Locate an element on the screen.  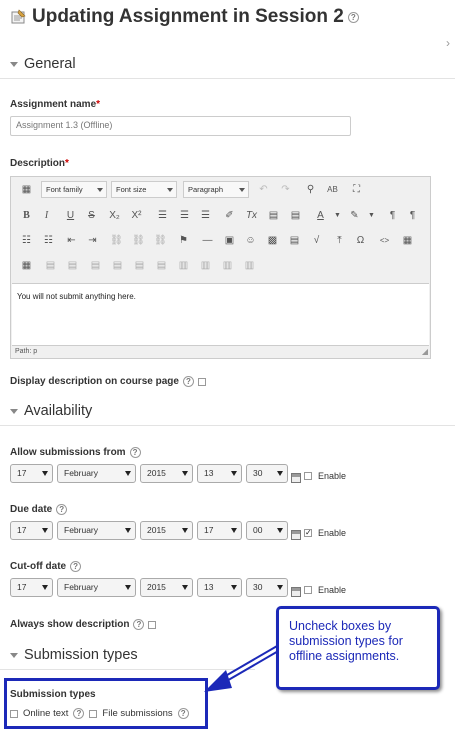
table-merge-icon: ▥ is located at coordinates (249, 265).